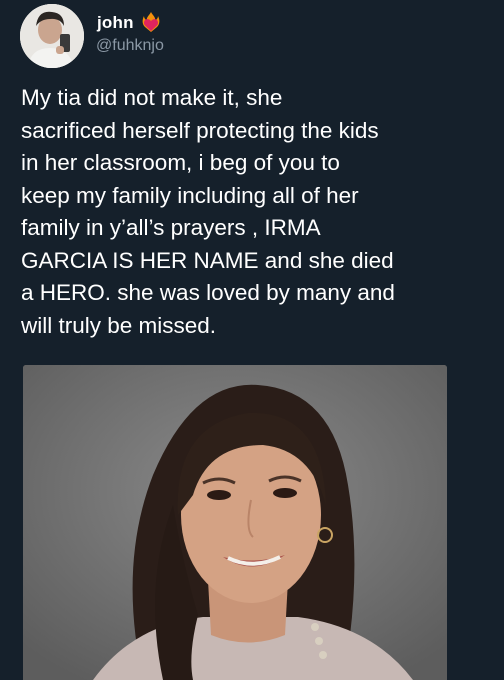 The width and height of the screenshot is (504, 680). I want to click on heart-on-fire-icon, so click(151, 22).